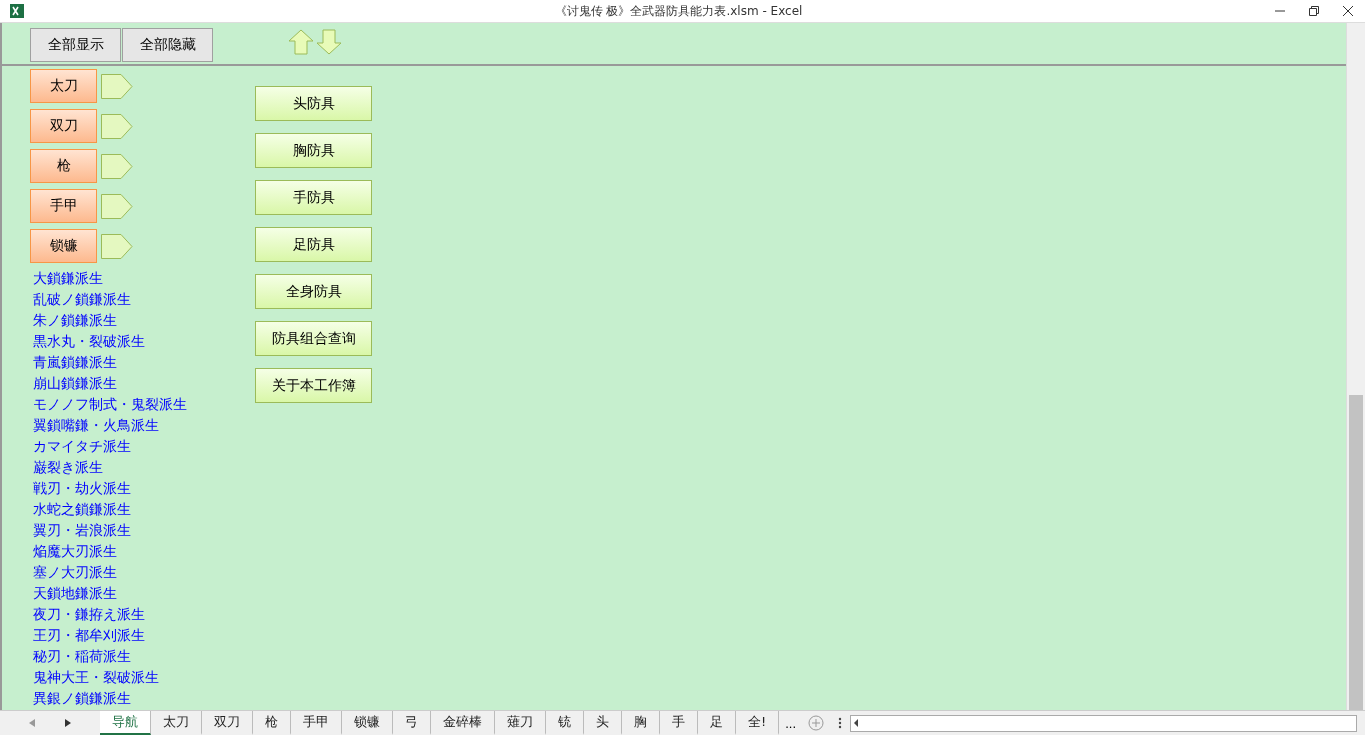  Describe the element at coordinates (67, 723) in the screenshot. I see `next-sheet-icon` at that location.